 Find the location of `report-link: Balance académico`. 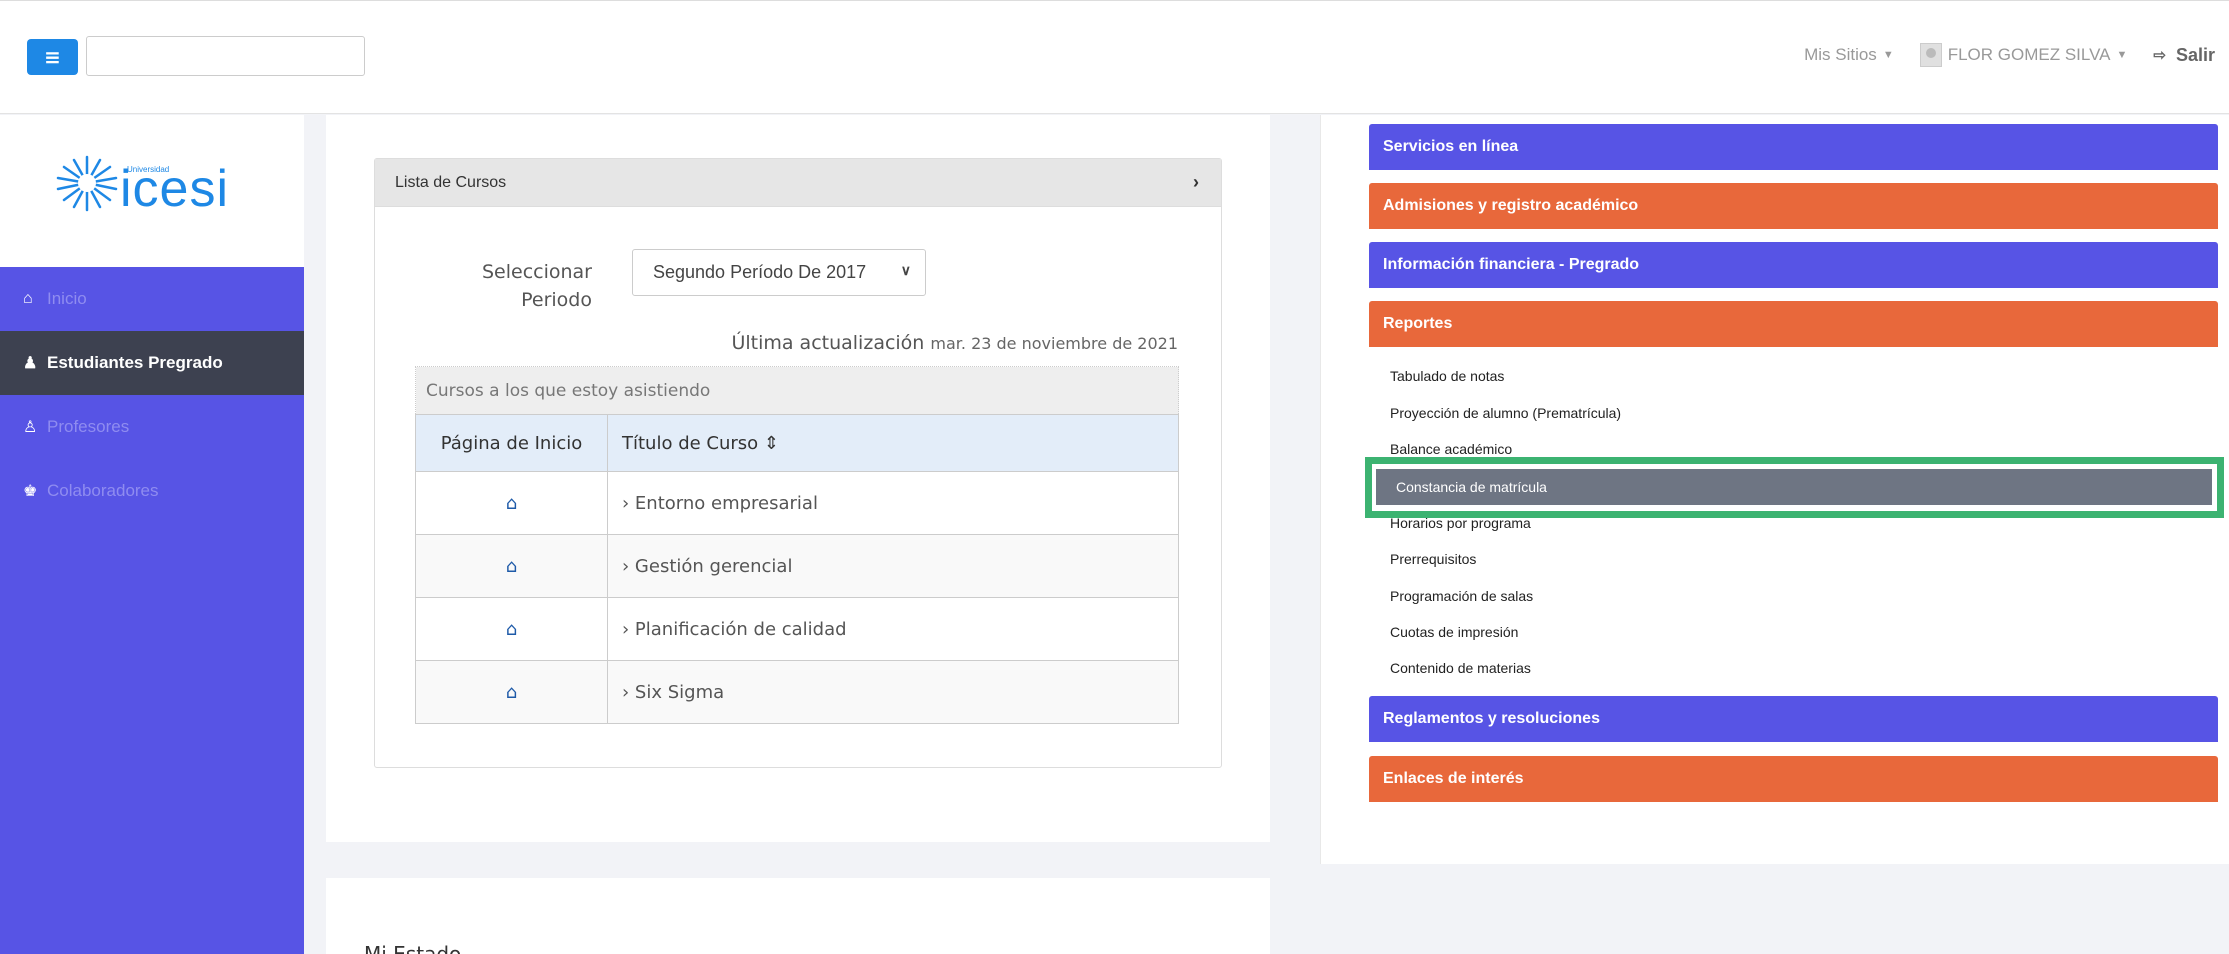

report-link: Balance académico is located at coordinates (1451, 449).